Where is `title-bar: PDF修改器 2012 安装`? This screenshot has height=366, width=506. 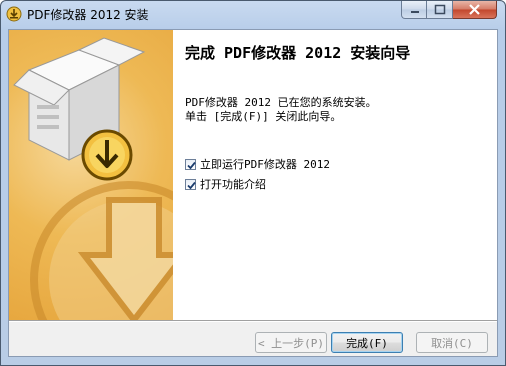
title-bar: PDF修改器 2012 安装 is located at coordinates (253, 14).